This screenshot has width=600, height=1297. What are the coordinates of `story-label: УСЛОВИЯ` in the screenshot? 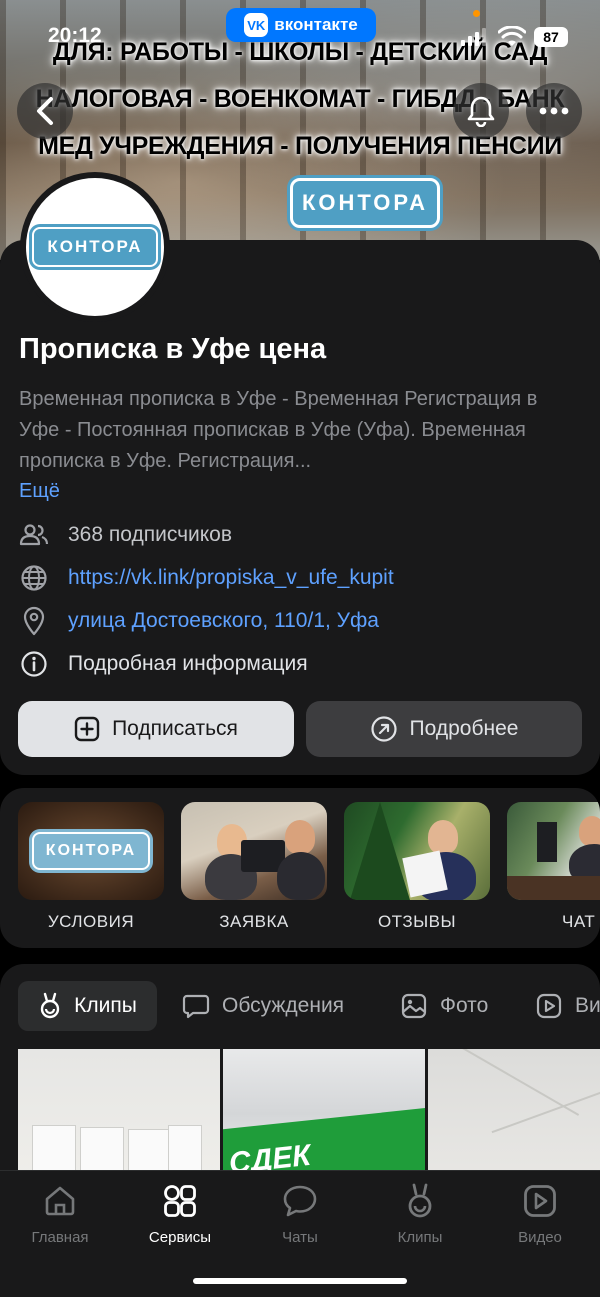 It's located at (91, 921).